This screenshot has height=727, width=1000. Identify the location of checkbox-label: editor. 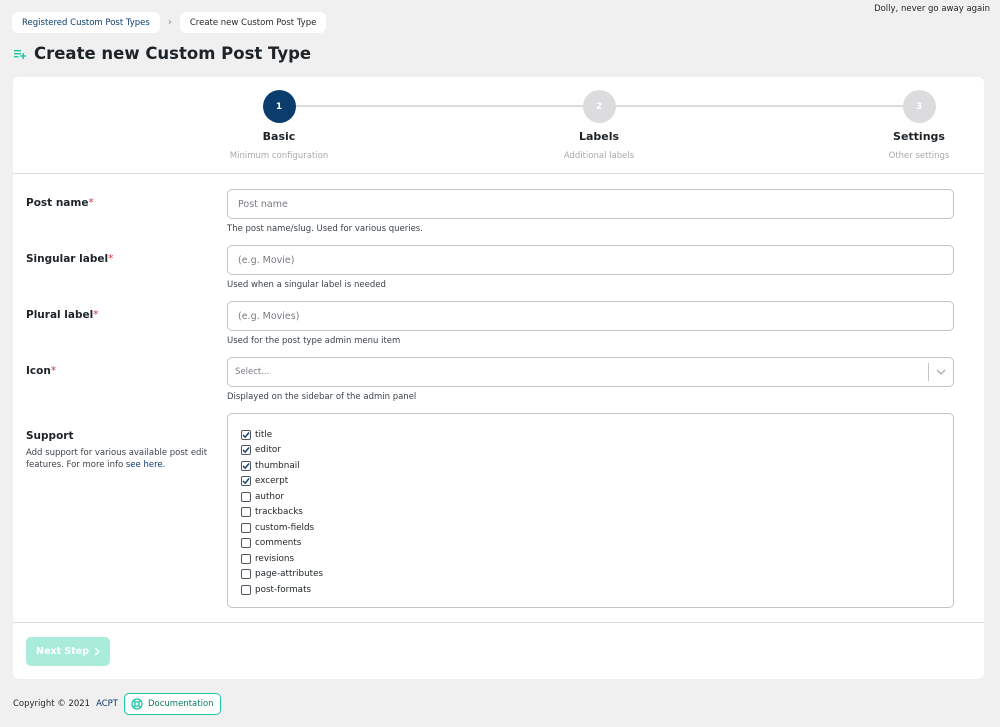
(268, 450).